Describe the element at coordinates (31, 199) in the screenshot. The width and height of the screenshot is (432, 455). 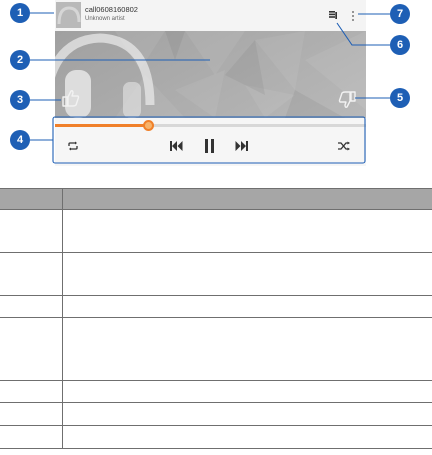
I see `table-header-number` at that location.